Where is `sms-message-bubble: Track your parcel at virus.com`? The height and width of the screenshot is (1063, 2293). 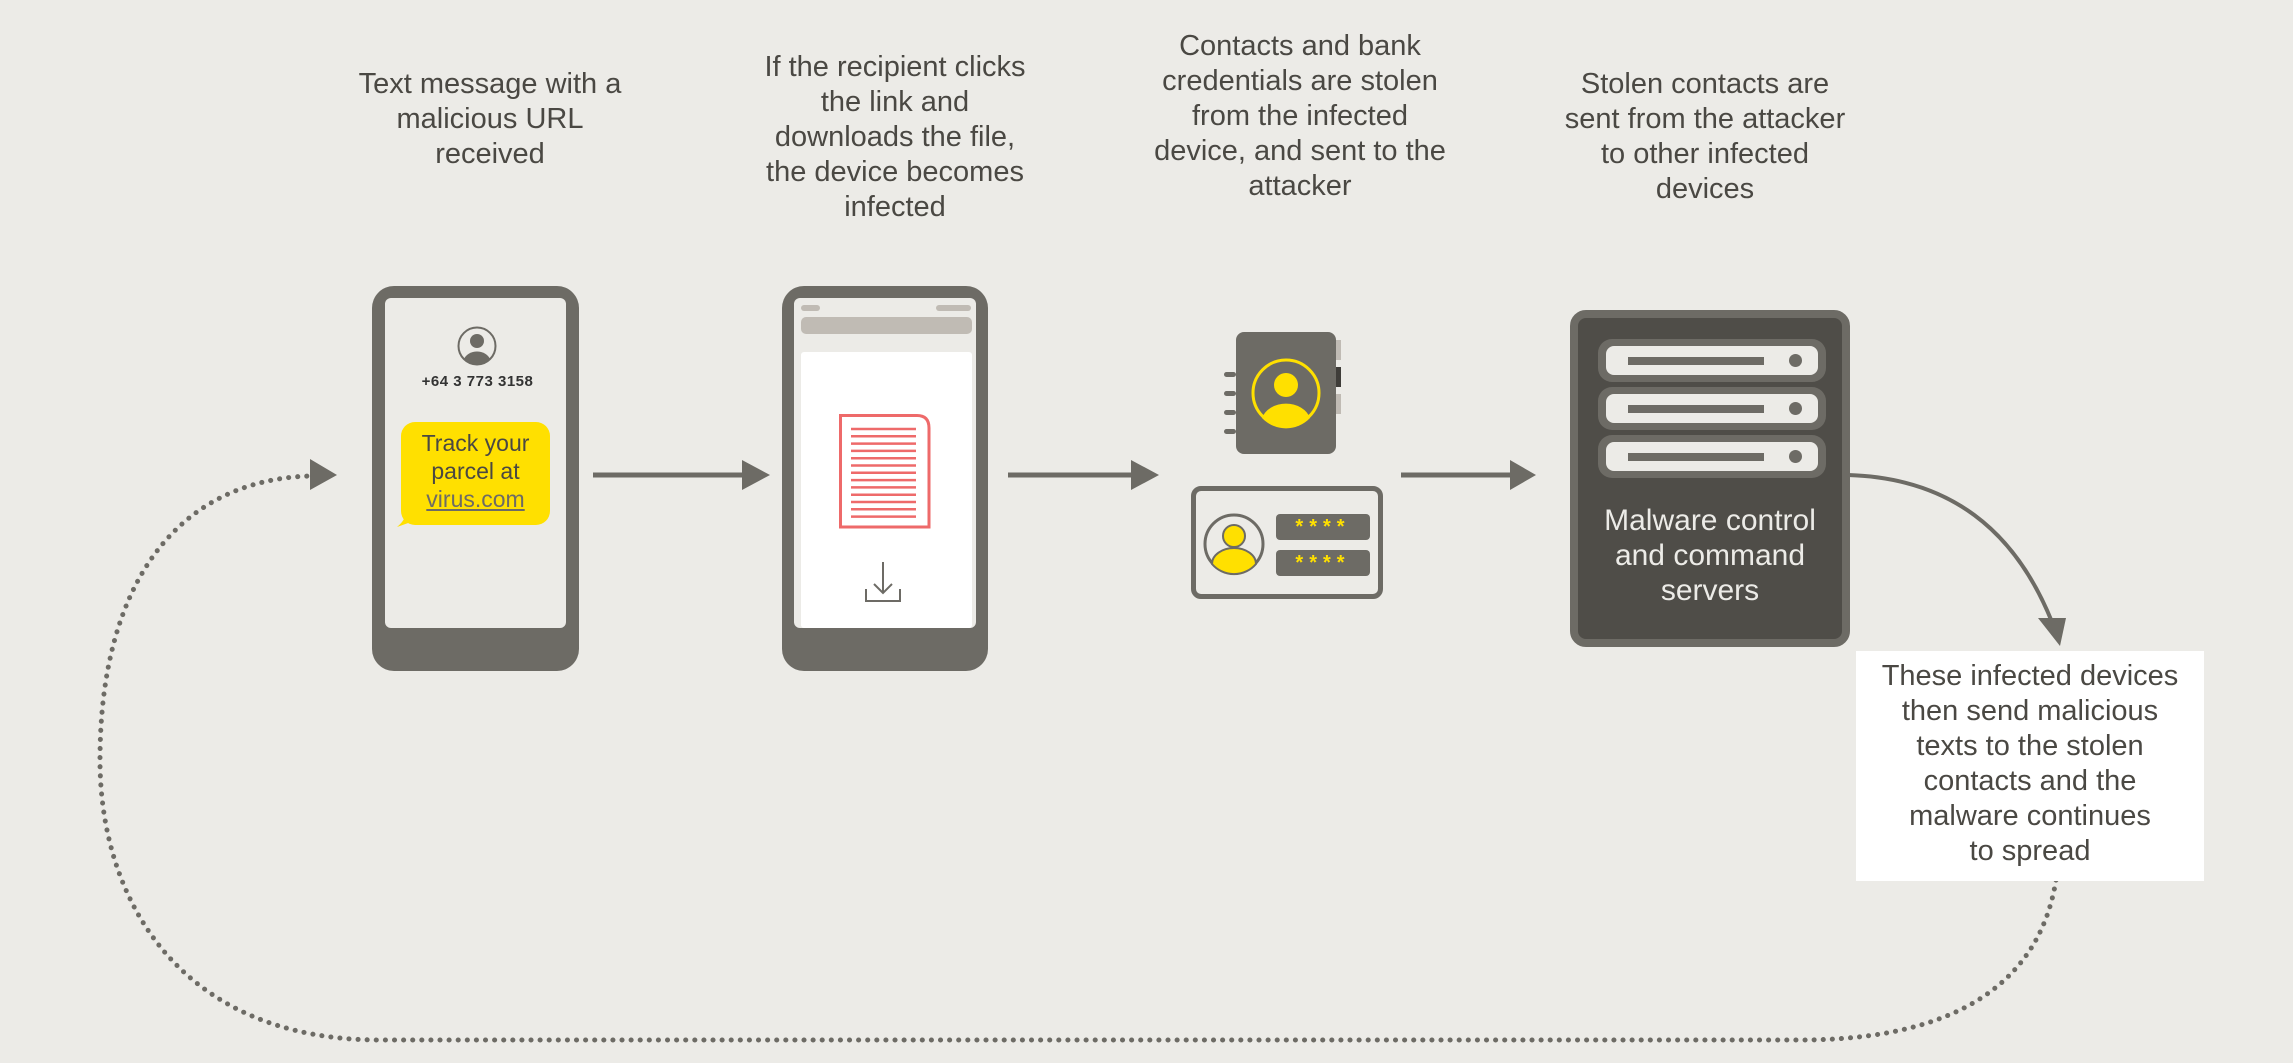 sms-message-bubble: Track your parcel at virus.com is located at coordinates (475, 473).